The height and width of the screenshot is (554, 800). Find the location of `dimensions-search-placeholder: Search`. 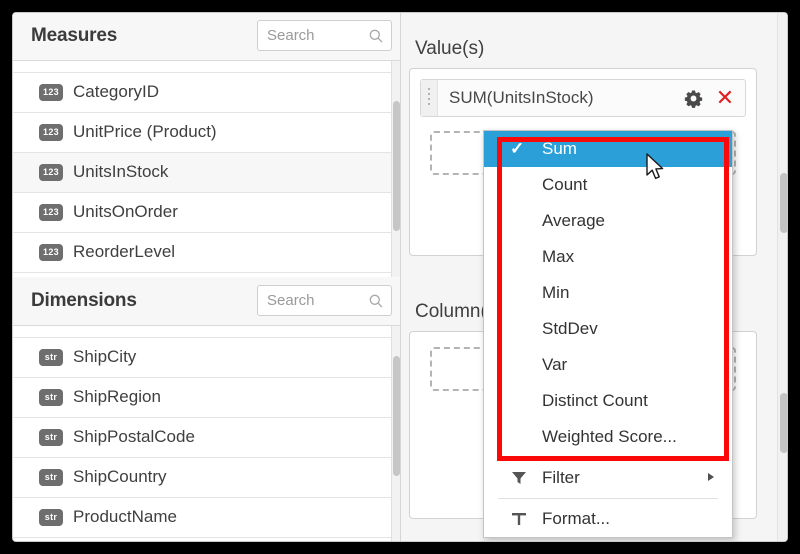

dimensions-search-placeholder: Search is located at coordinates (291, 300).